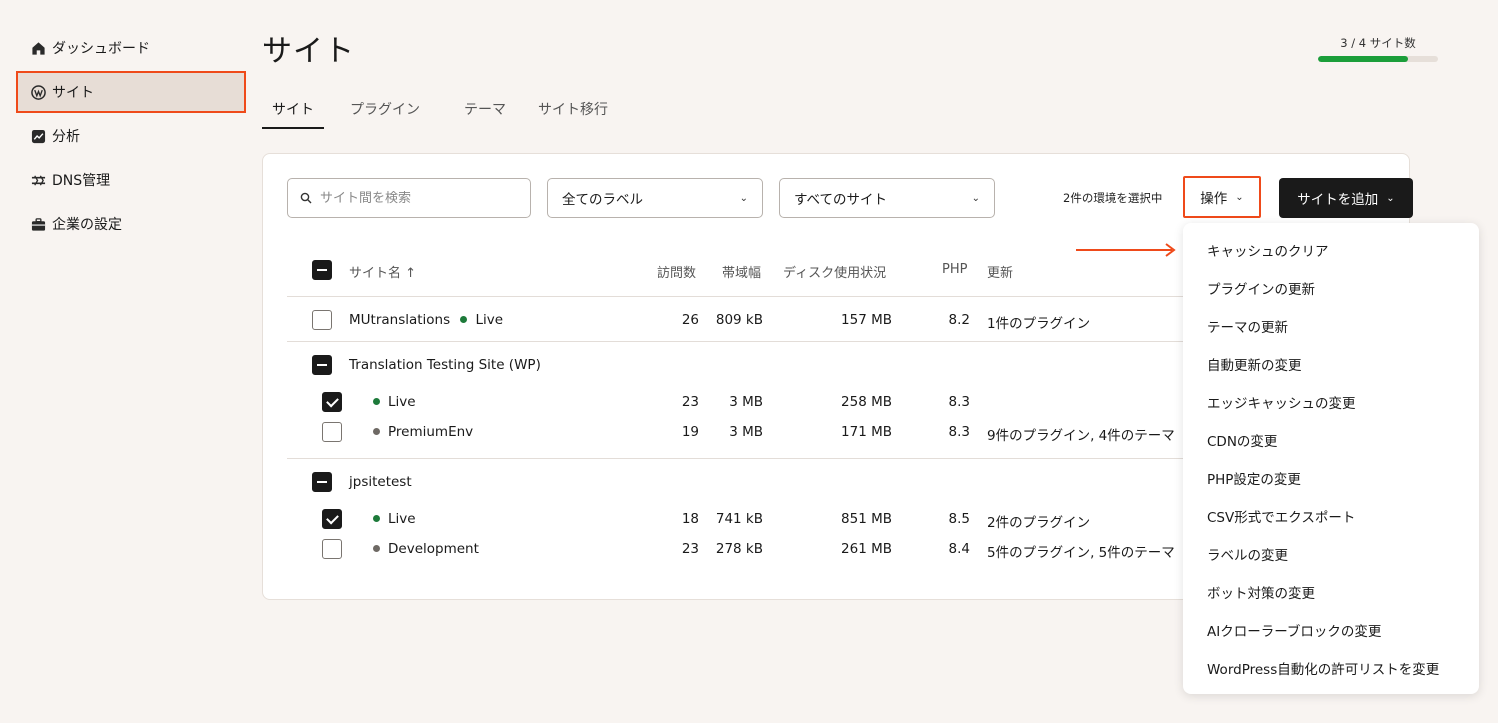 The width and height of the screenshot is (1498, 723). I want to click on site-usage-progress-fill, so click(1363, 59).